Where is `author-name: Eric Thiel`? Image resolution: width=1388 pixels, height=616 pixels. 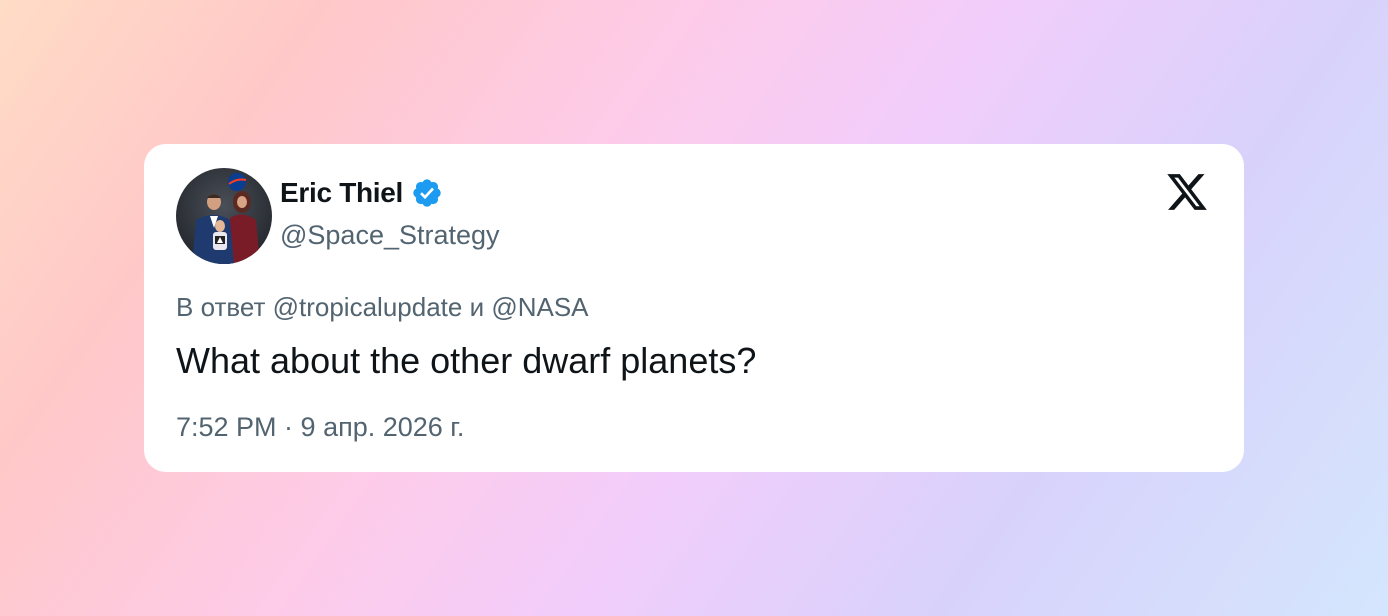 author-name: Eric Thiel is located at coordinates (341, 193).